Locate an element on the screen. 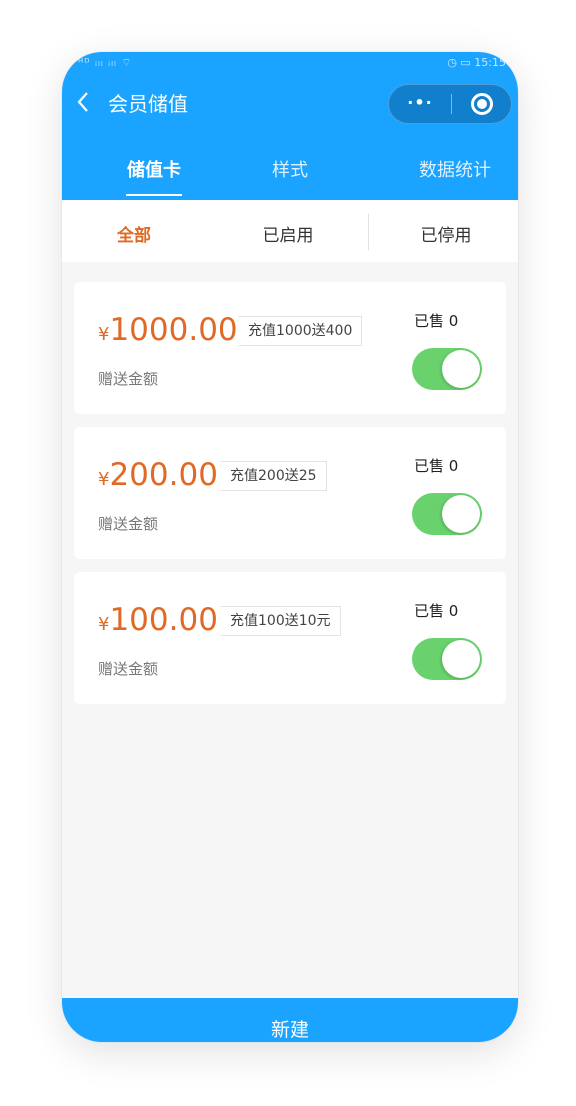  card-tag: 充值1000送400 is located at coordinates (300, 331).